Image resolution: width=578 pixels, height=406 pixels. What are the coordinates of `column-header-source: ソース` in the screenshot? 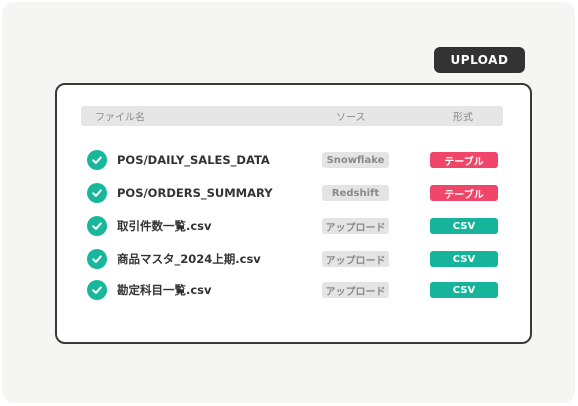 It's located at (351, 118).